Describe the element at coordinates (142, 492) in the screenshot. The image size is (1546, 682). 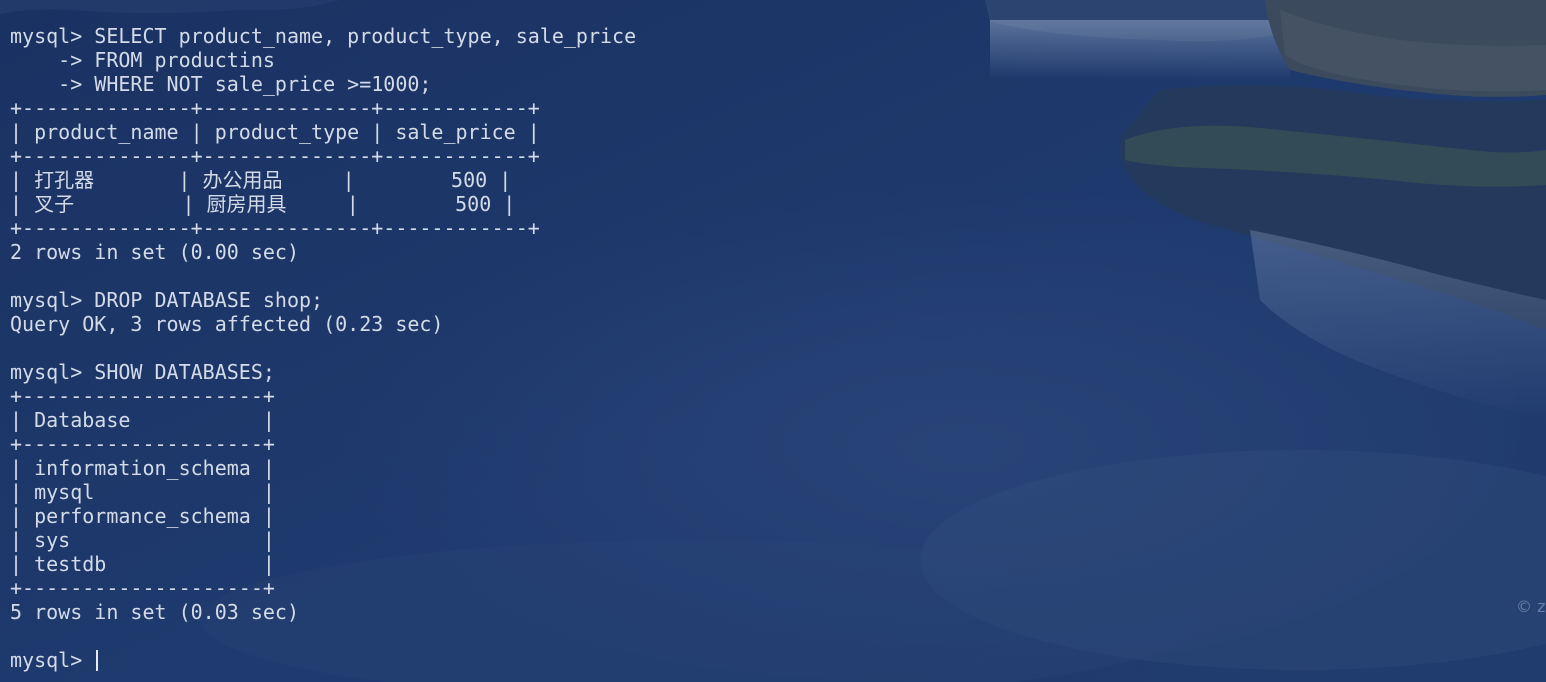
I see `table-row: | mysql |` at that location.